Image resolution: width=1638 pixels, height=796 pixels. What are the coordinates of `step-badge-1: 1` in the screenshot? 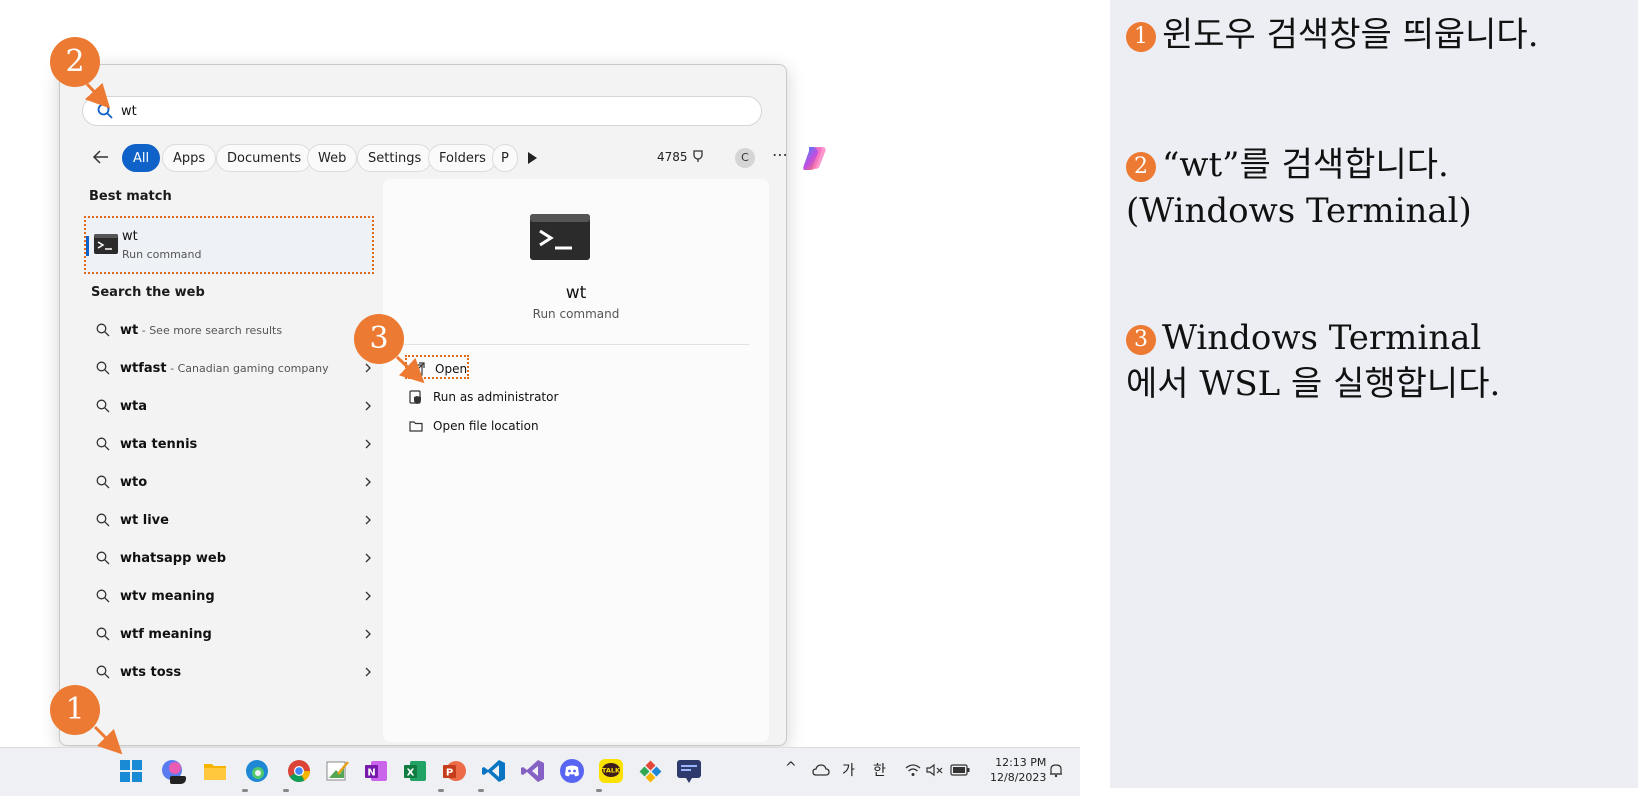 It's located at (75, 710).